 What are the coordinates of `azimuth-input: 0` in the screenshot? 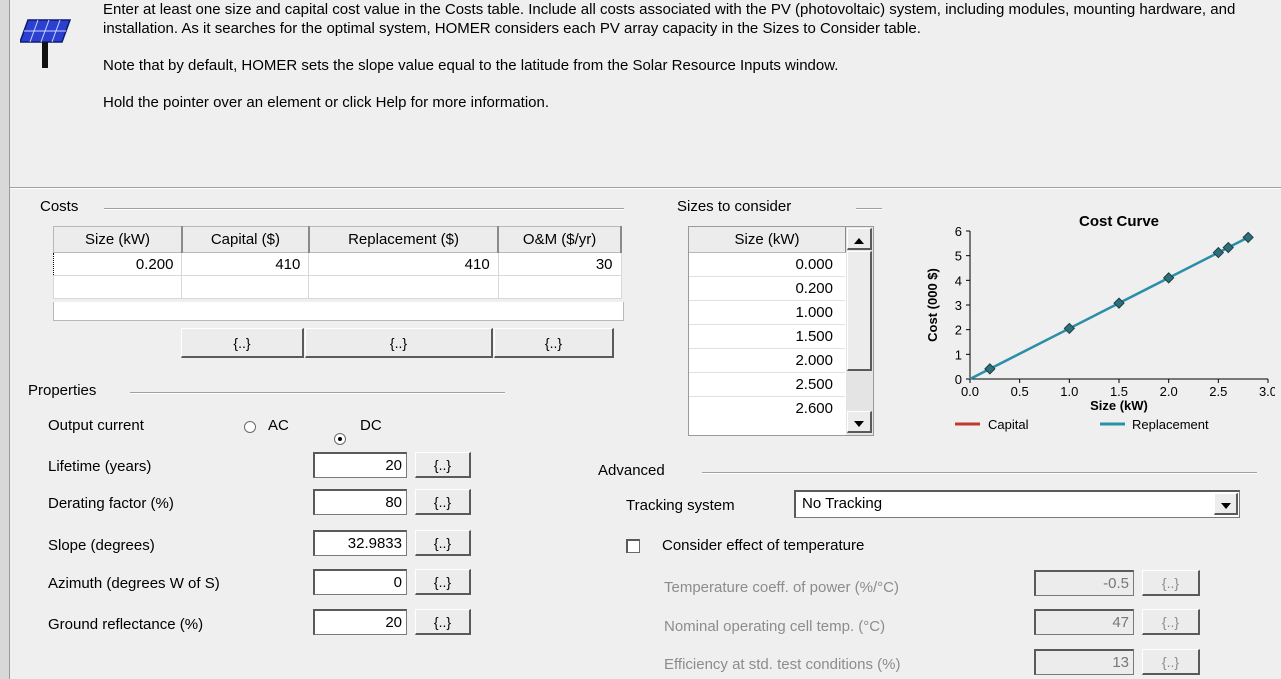 It's located at (360, 582).